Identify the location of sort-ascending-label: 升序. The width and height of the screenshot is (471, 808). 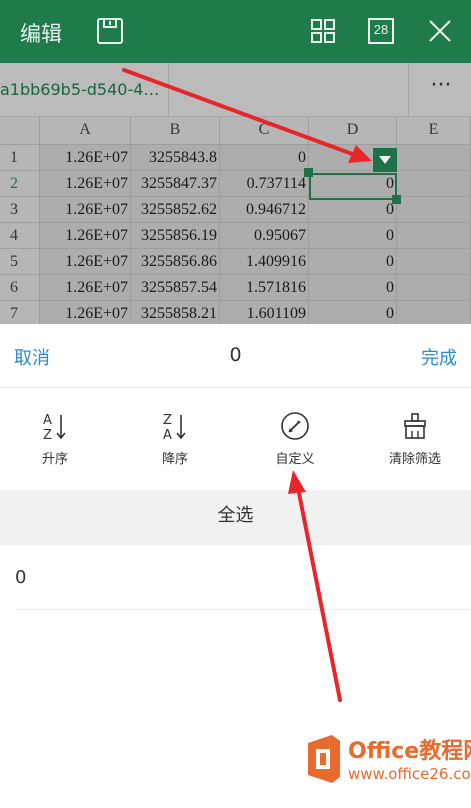
(54, 459).